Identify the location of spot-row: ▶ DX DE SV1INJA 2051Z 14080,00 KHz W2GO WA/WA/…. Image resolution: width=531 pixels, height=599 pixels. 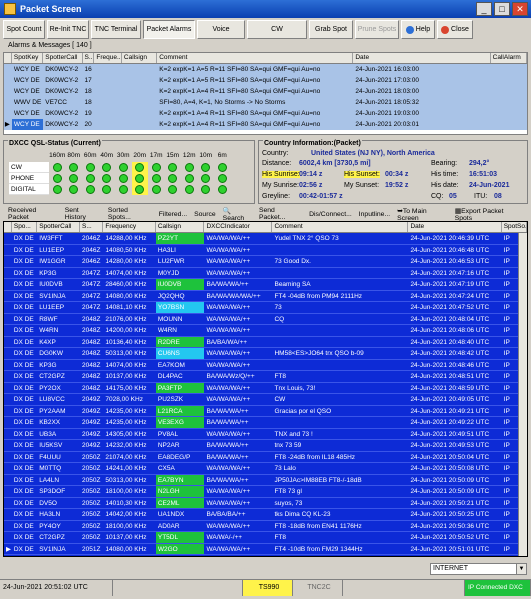
(265, 549).